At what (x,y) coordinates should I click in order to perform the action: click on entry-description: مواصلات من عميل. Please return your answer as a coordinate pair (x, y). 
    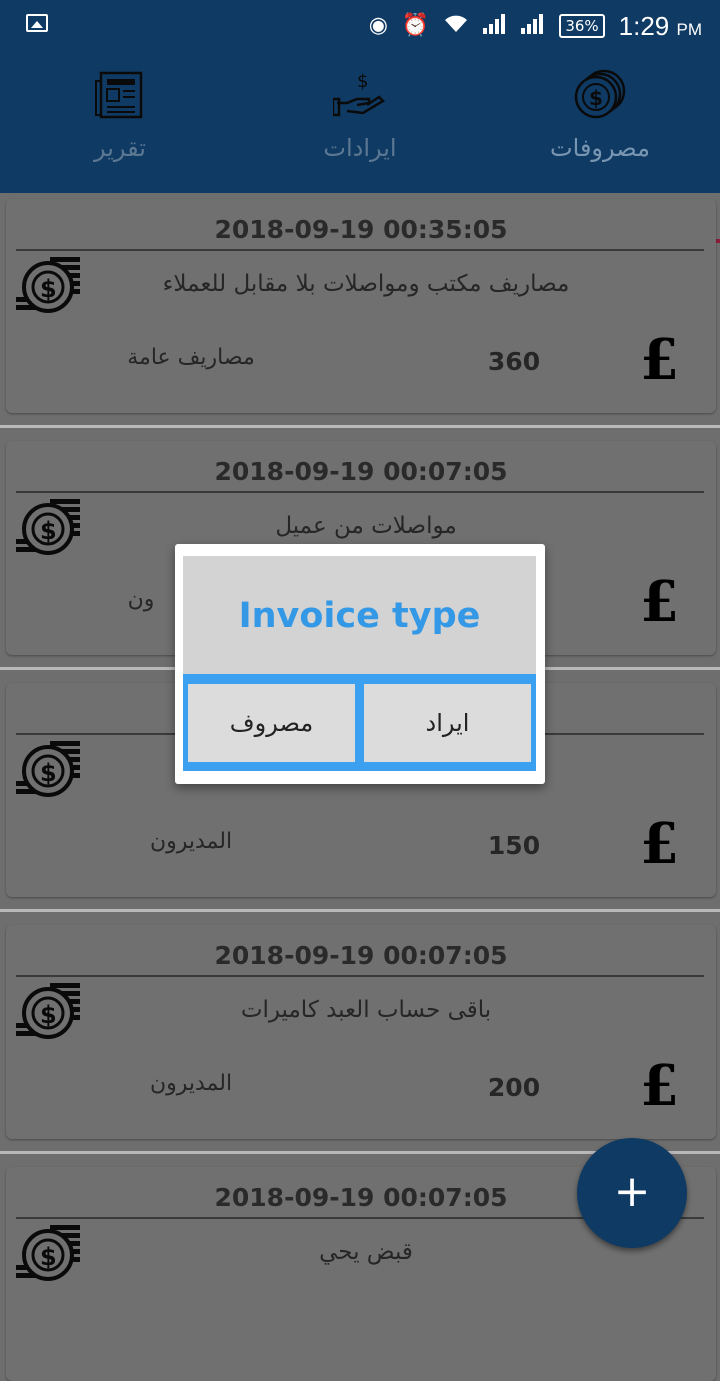
    Looking at the image, I should click on (366, 526).